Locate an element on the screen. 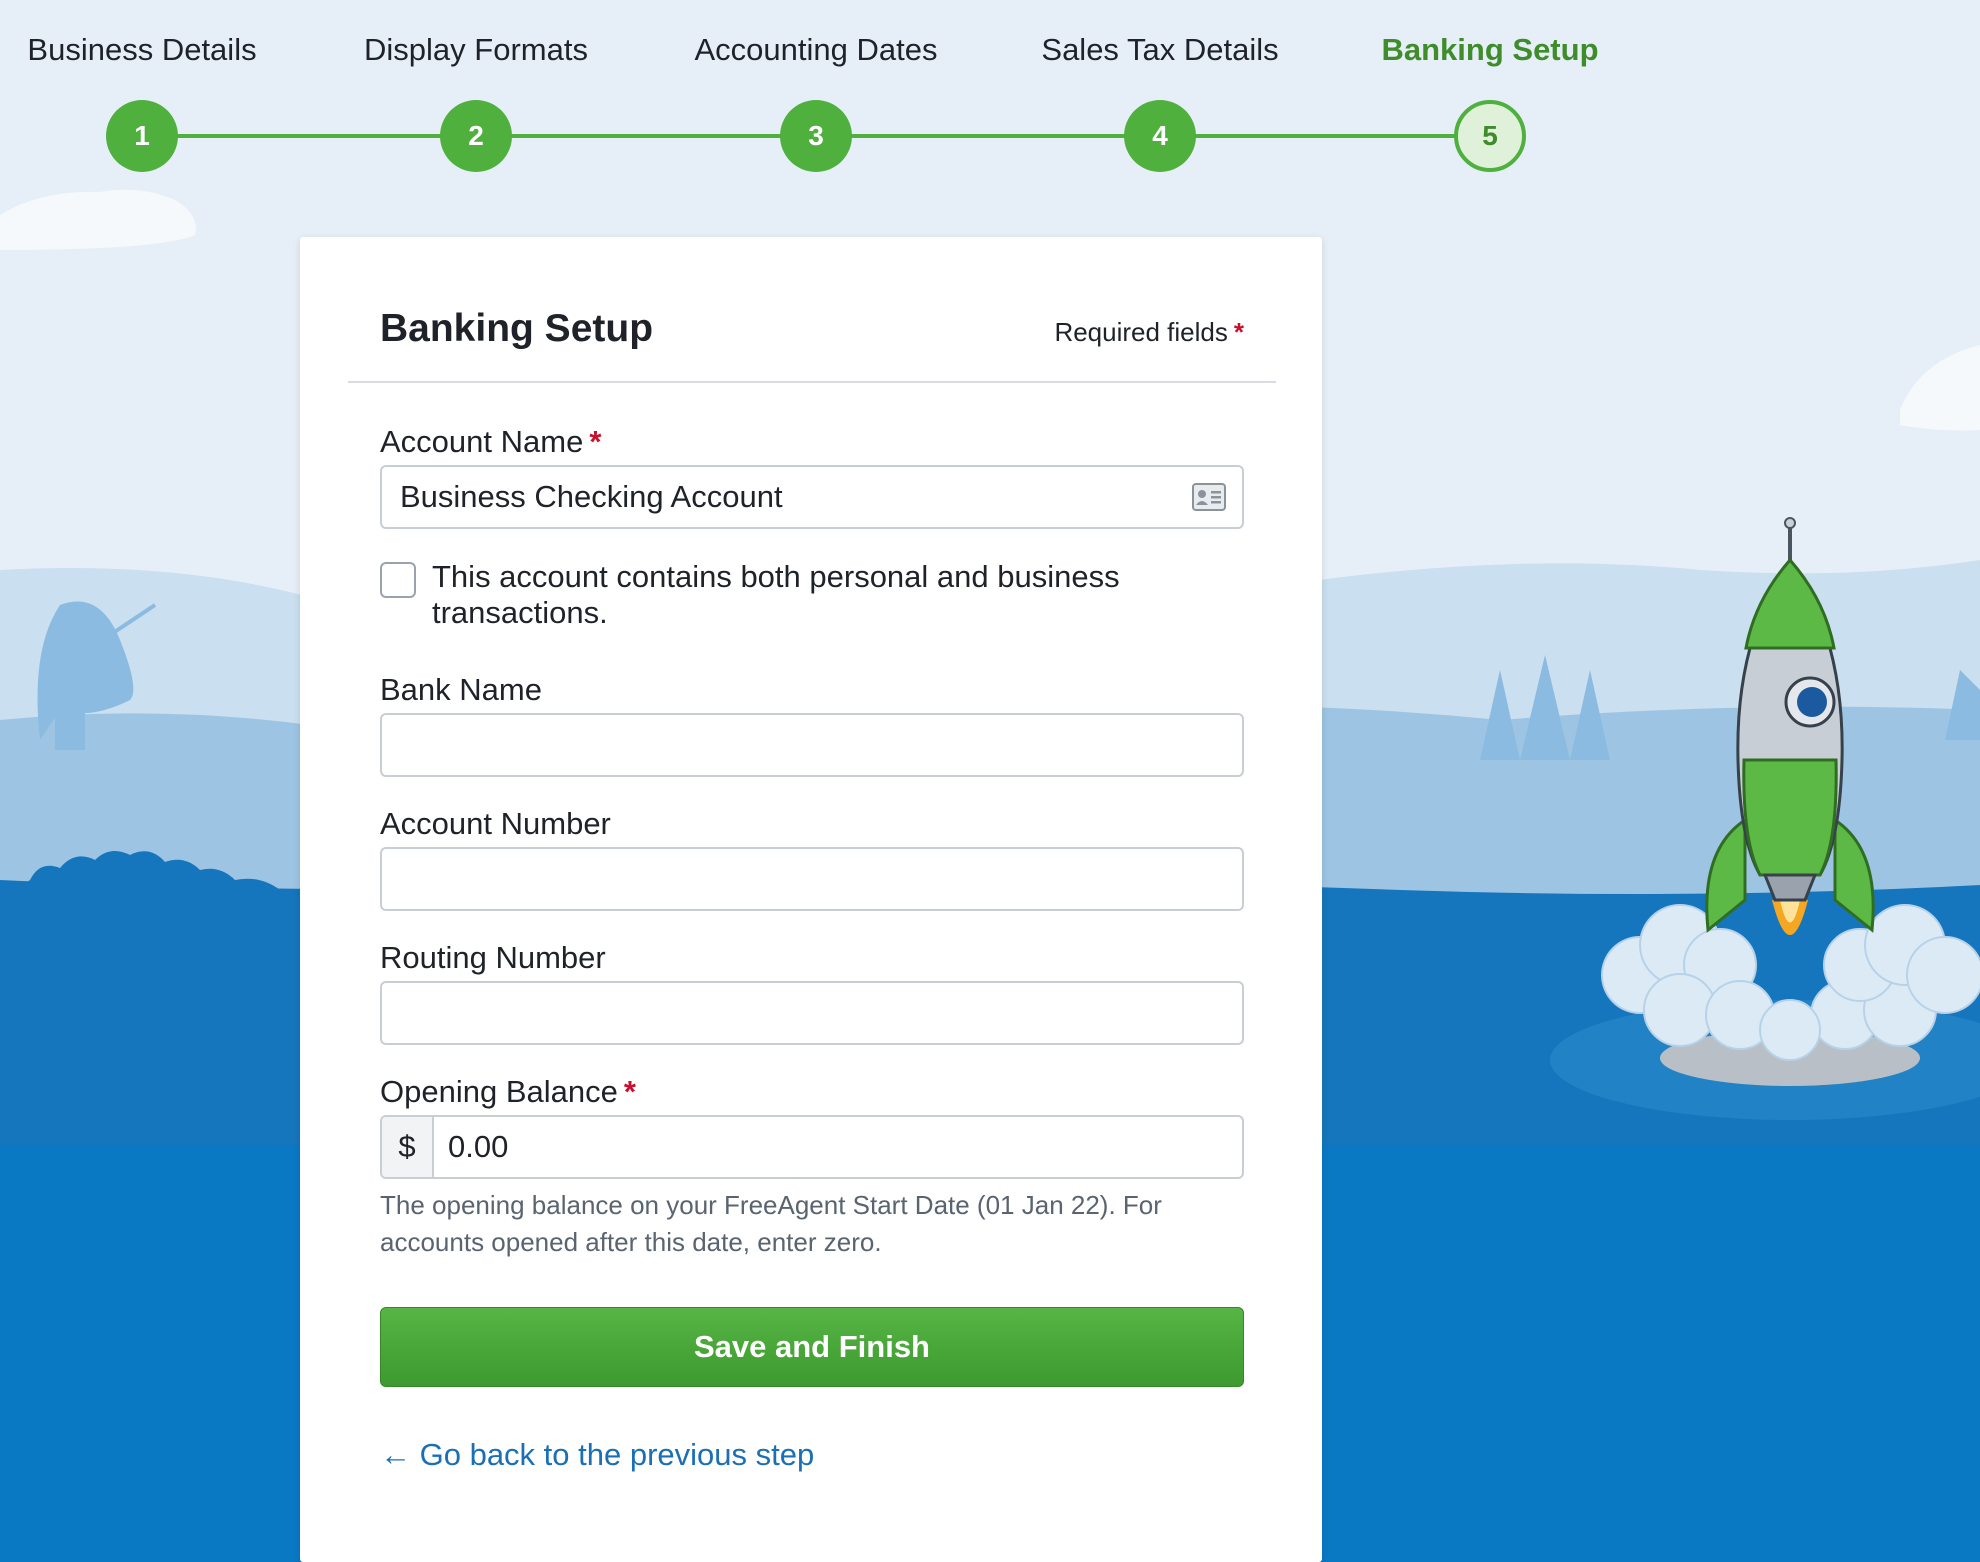  mixed-account-checkbox is located at coordinates (398, 580).